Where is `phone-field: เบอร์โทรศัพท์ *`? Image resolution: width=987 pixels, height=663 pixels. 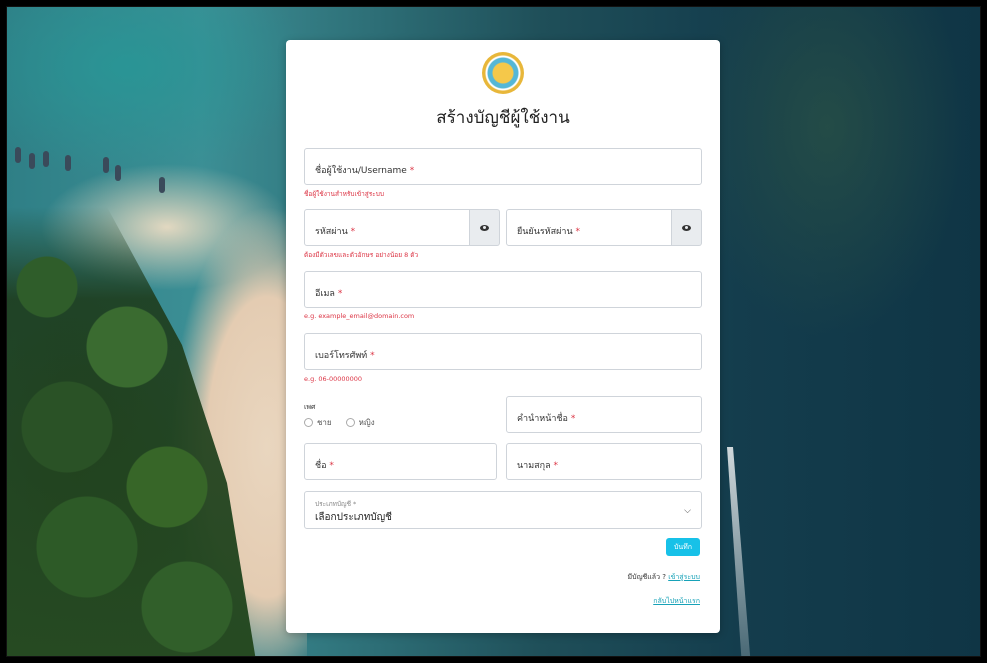
phone-field: เบอร์โทรศัพท์ * is located at coordinates (503, 351).